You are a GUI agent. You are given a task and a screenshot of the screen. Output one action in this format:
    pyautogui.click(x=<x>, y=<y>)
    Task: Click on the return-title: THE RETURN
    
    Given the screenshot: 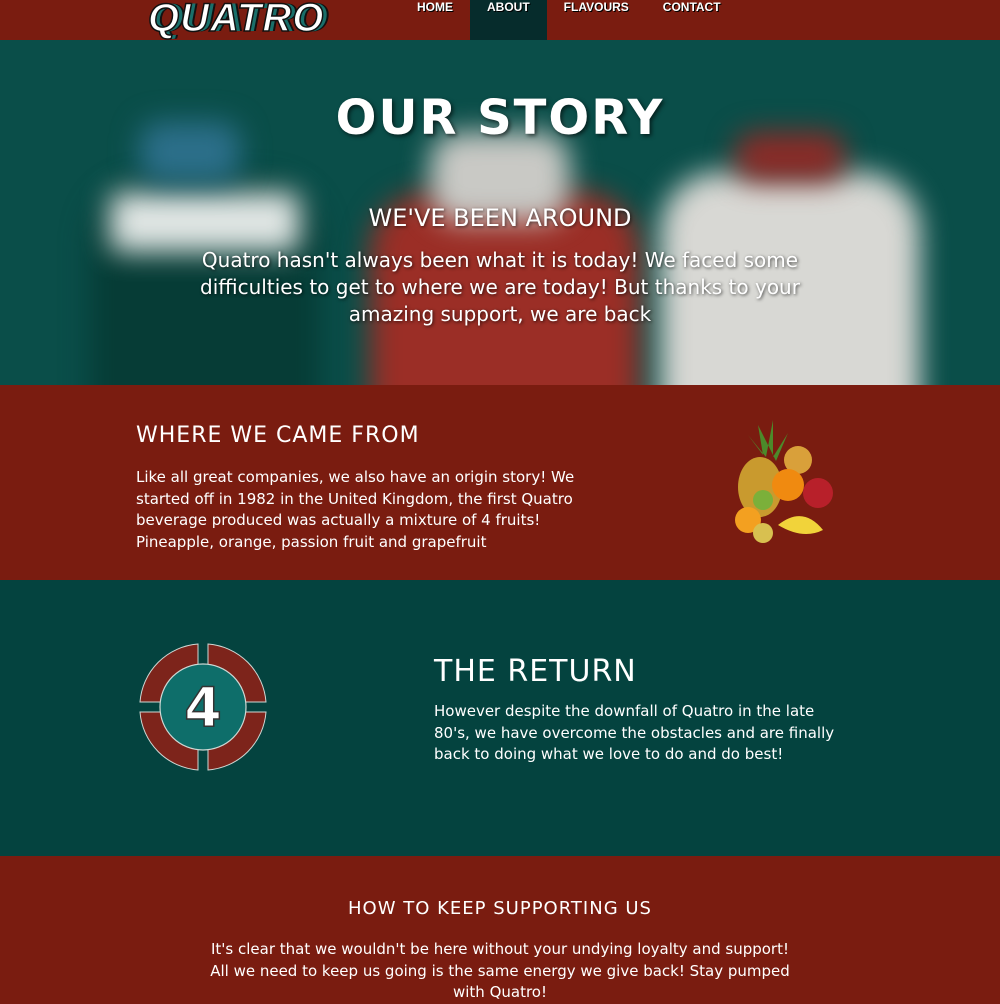 What is the action you would take?
    pyautogui.click(x=535, y=671)
    